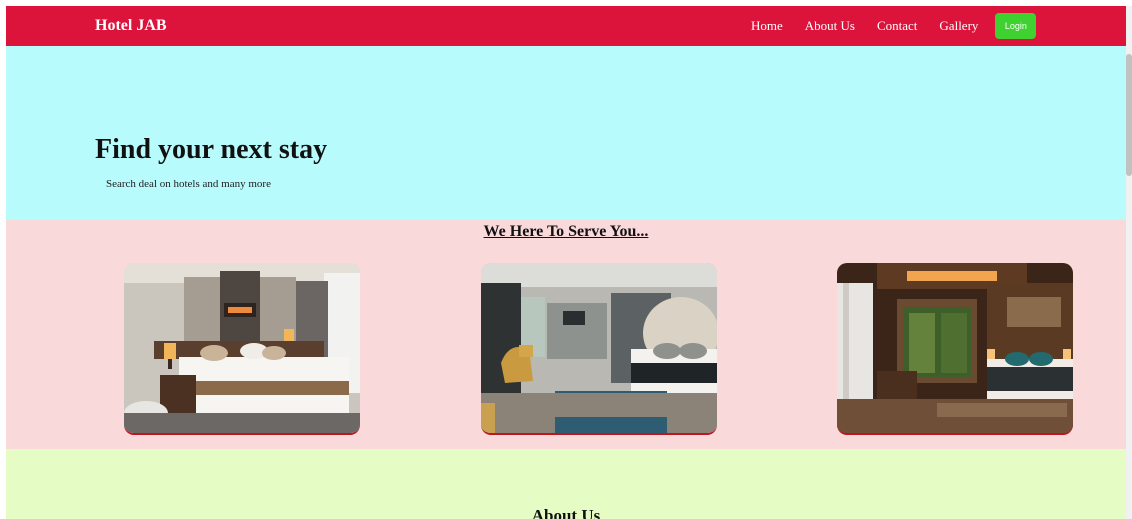  What do you see at coordinates (1016, 26) in the screenshot?
I see `login-button: Login` at bounding box center [1016, 26].